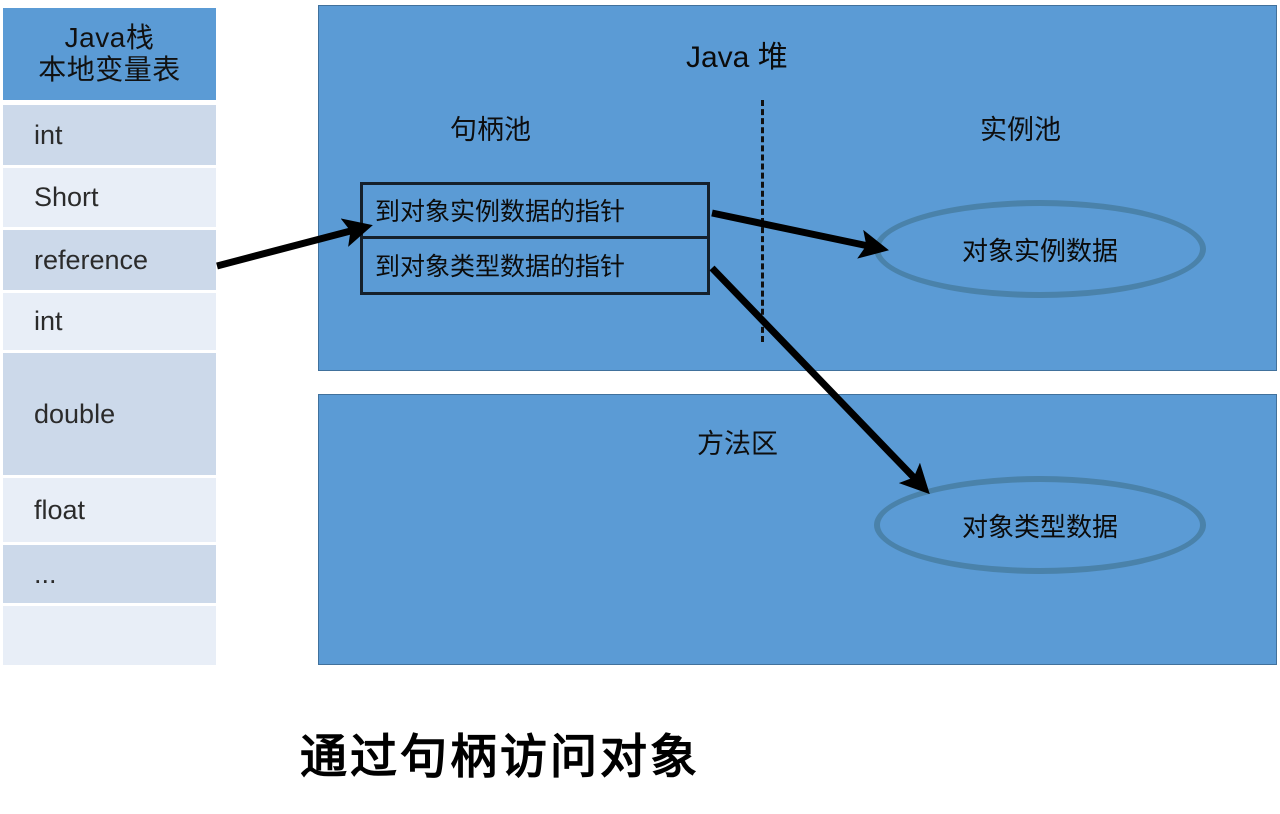 The width and height of the screenshot is (1280, 814). Describe the element at coordinates (109, 135) in the screenshot. I see `stack-slot-int-0: int` at that location.